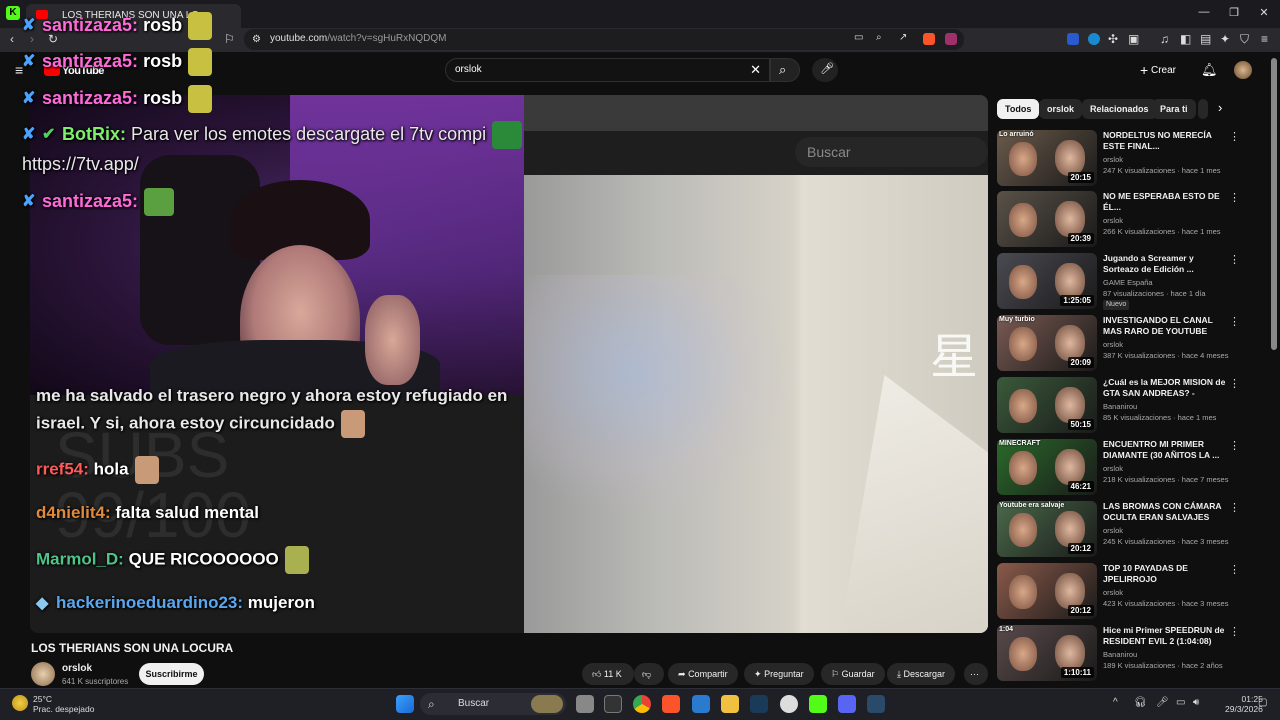  What do you see at coordinates (951, 39) in the screenshot?
I see `brave-rewards-icon` at bounding box center [951, 39].